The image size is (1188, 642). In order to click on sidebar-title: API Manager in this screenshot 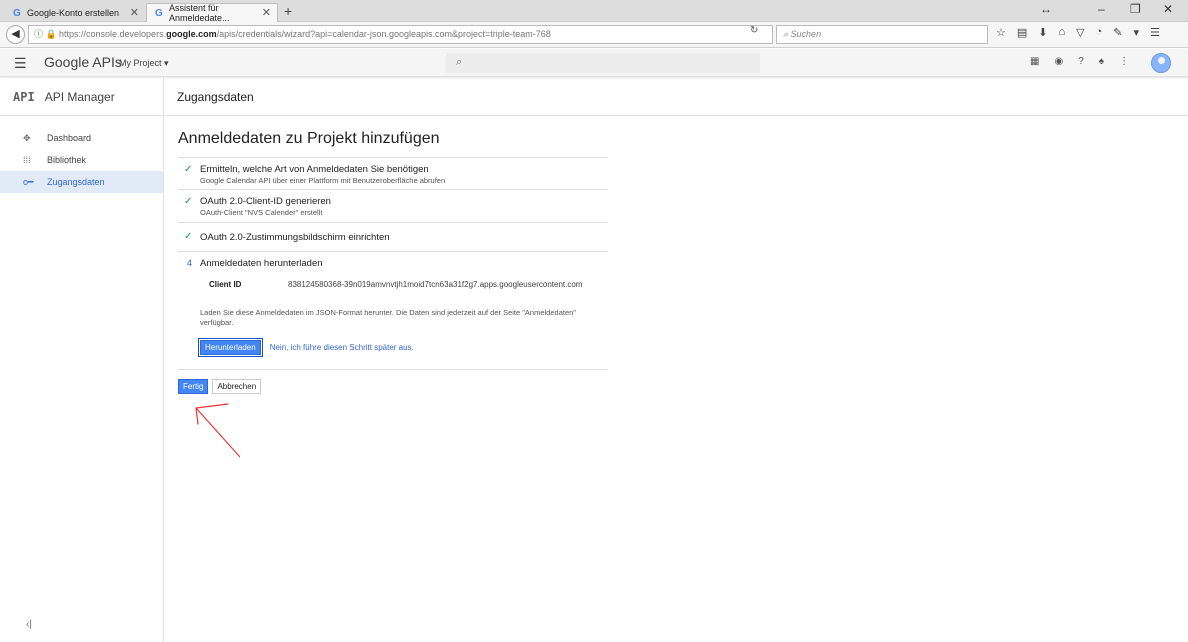, I will do `click(79, 96)`.